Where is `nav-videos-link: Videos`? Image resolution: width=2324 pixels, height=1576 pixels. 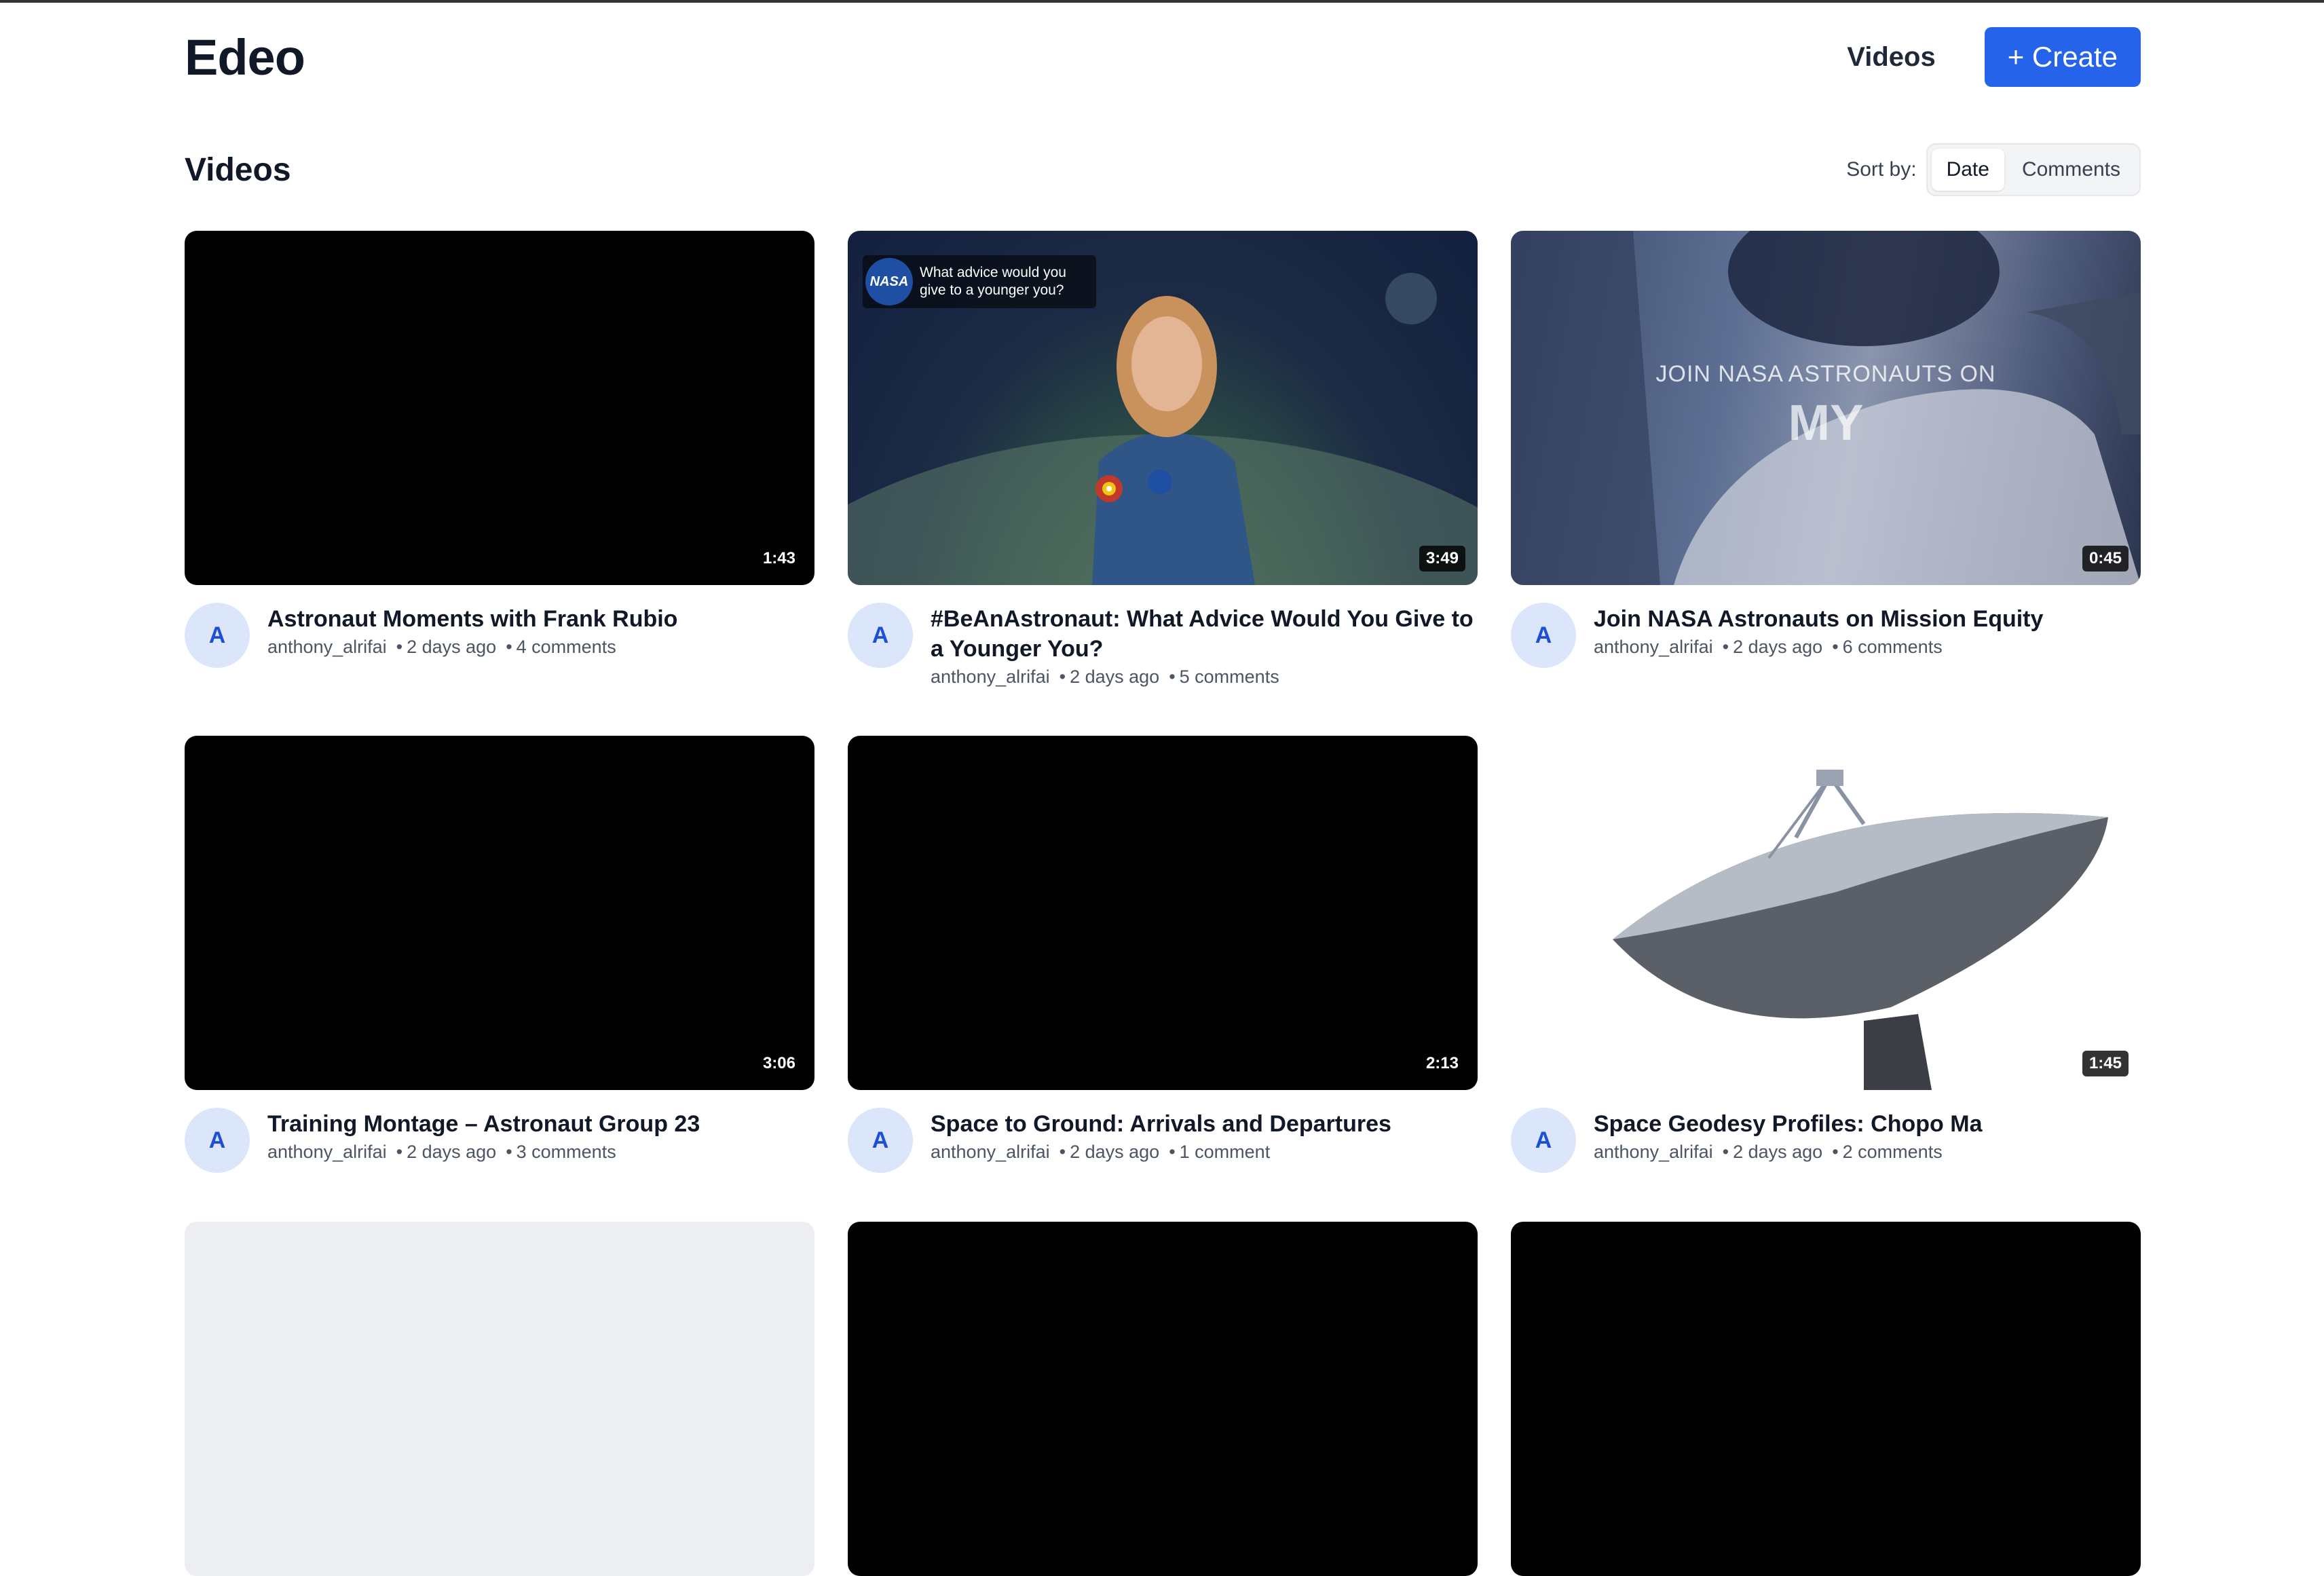
nav-videos-link: Videos is located at coordinates (1891, 57).